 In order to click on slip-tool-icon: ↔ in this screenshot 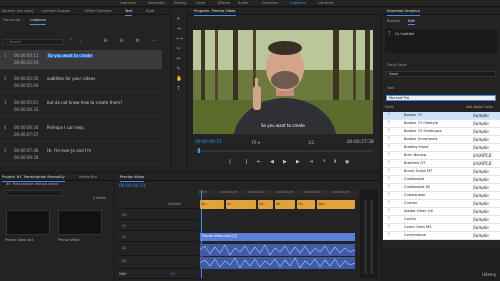, I will do `click(178, 59)`.